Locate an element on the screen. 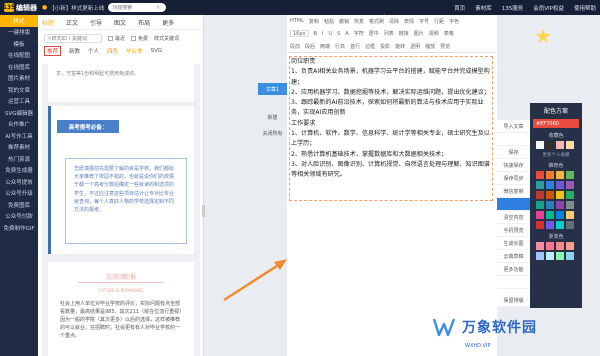 This screenshot has width=600, height=356. watermark-text: 万象软件园 is located at coordinates (499, 328).